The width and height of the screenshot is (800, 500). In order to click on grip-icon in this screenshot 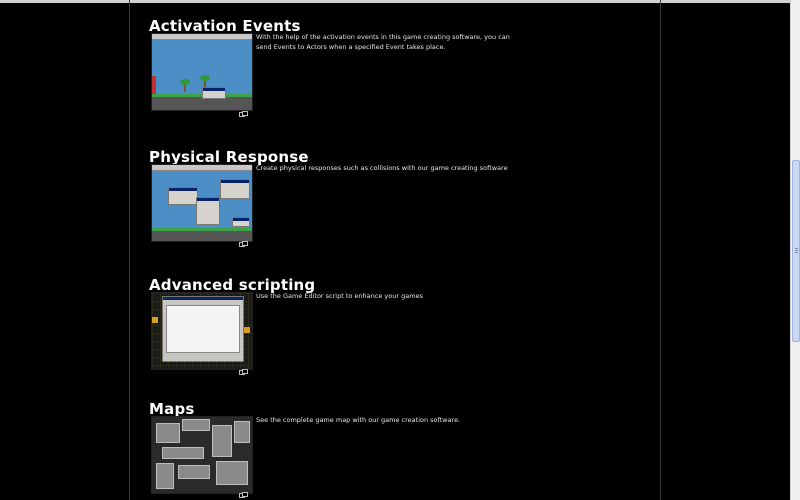, I will do `click(796, 251)`.